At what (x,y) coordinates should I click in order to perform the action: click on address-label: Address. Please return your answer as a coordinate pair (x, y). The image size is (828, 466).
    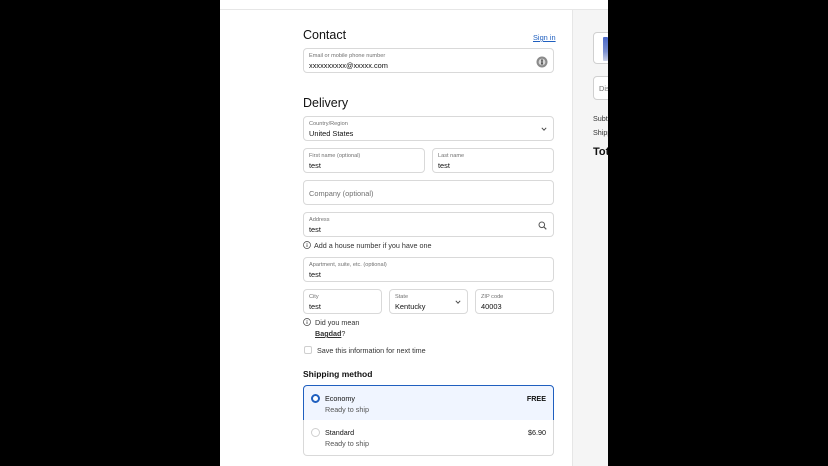
    Looking at the image, I should click on (319, 220).